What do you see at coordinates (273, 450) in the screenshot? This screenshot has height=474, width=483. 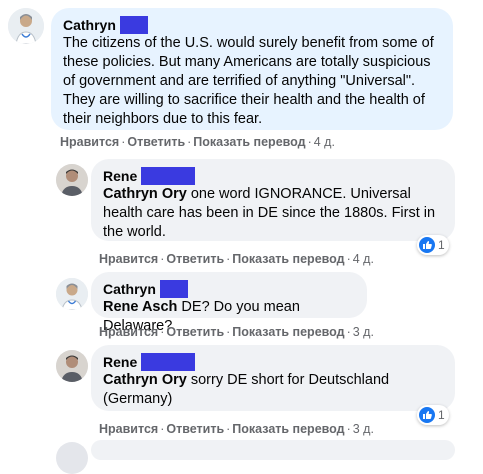 I see `comment-bubble-partial` at bounding box center [273, 450].